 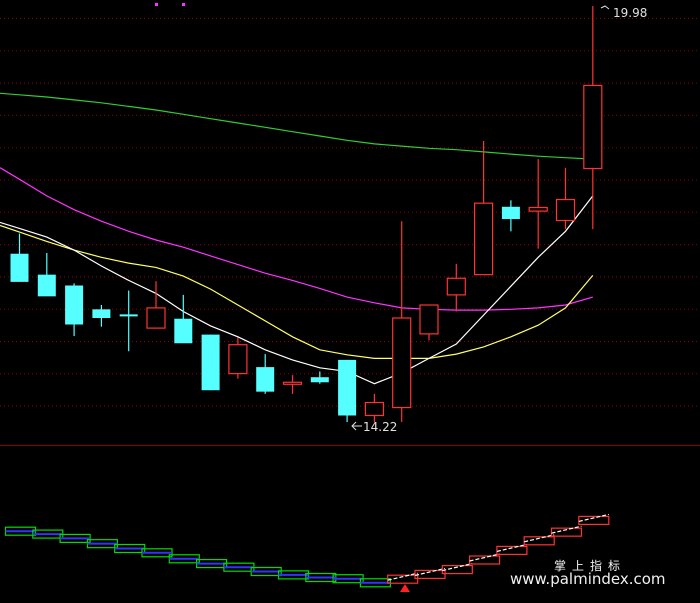 What do you see at coordinates (605, 7) in the screenshot?
I see `high-pointer` at bounding box center [605, 7].